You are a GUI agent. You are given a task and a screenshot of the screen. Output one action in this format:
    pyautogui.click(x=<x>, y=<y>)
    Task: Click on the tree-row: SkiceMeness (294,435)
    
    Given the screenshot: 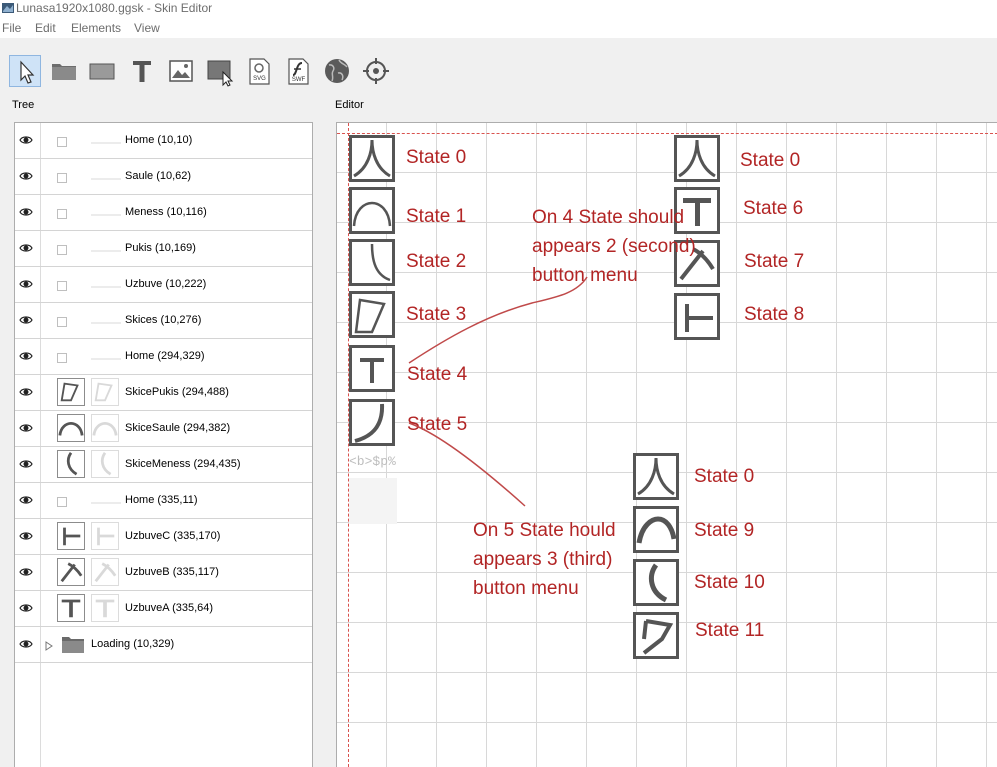 What is the action you would take?
    pyautogui.click(x=163, y=465)
    